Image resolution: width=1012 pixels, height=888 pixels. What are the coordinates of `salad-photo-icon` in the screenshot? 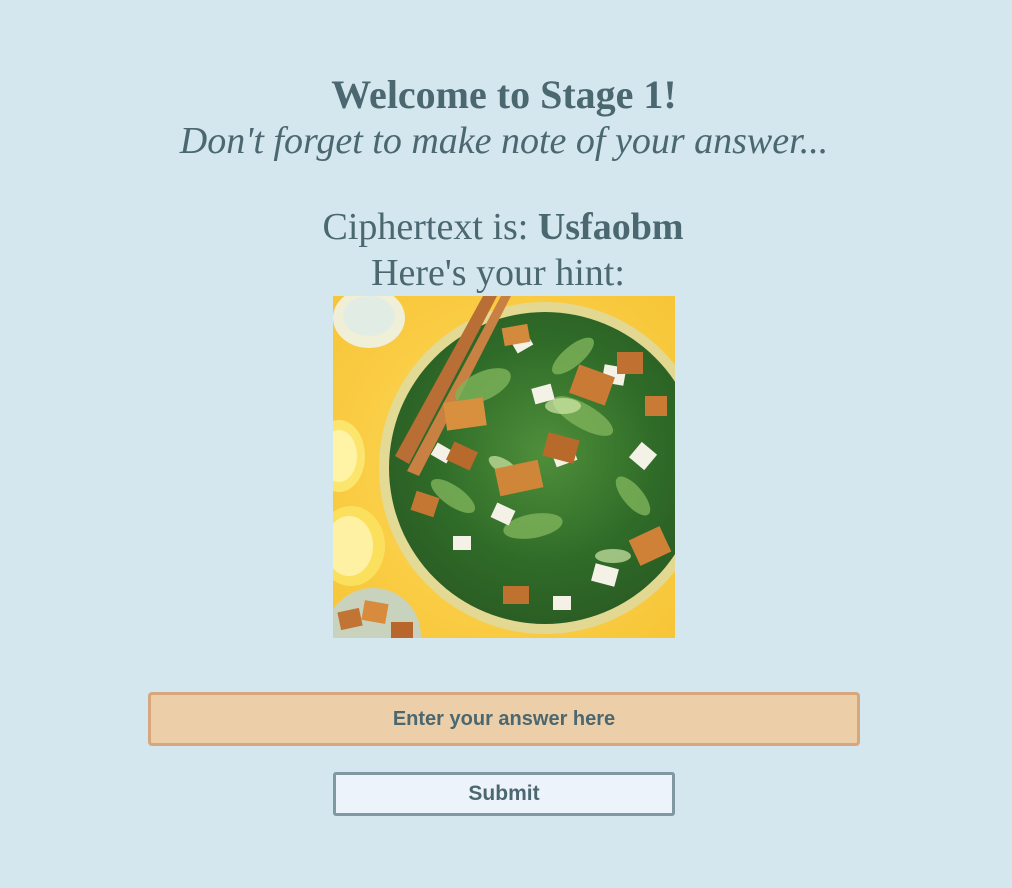 It's located at (504, 467).